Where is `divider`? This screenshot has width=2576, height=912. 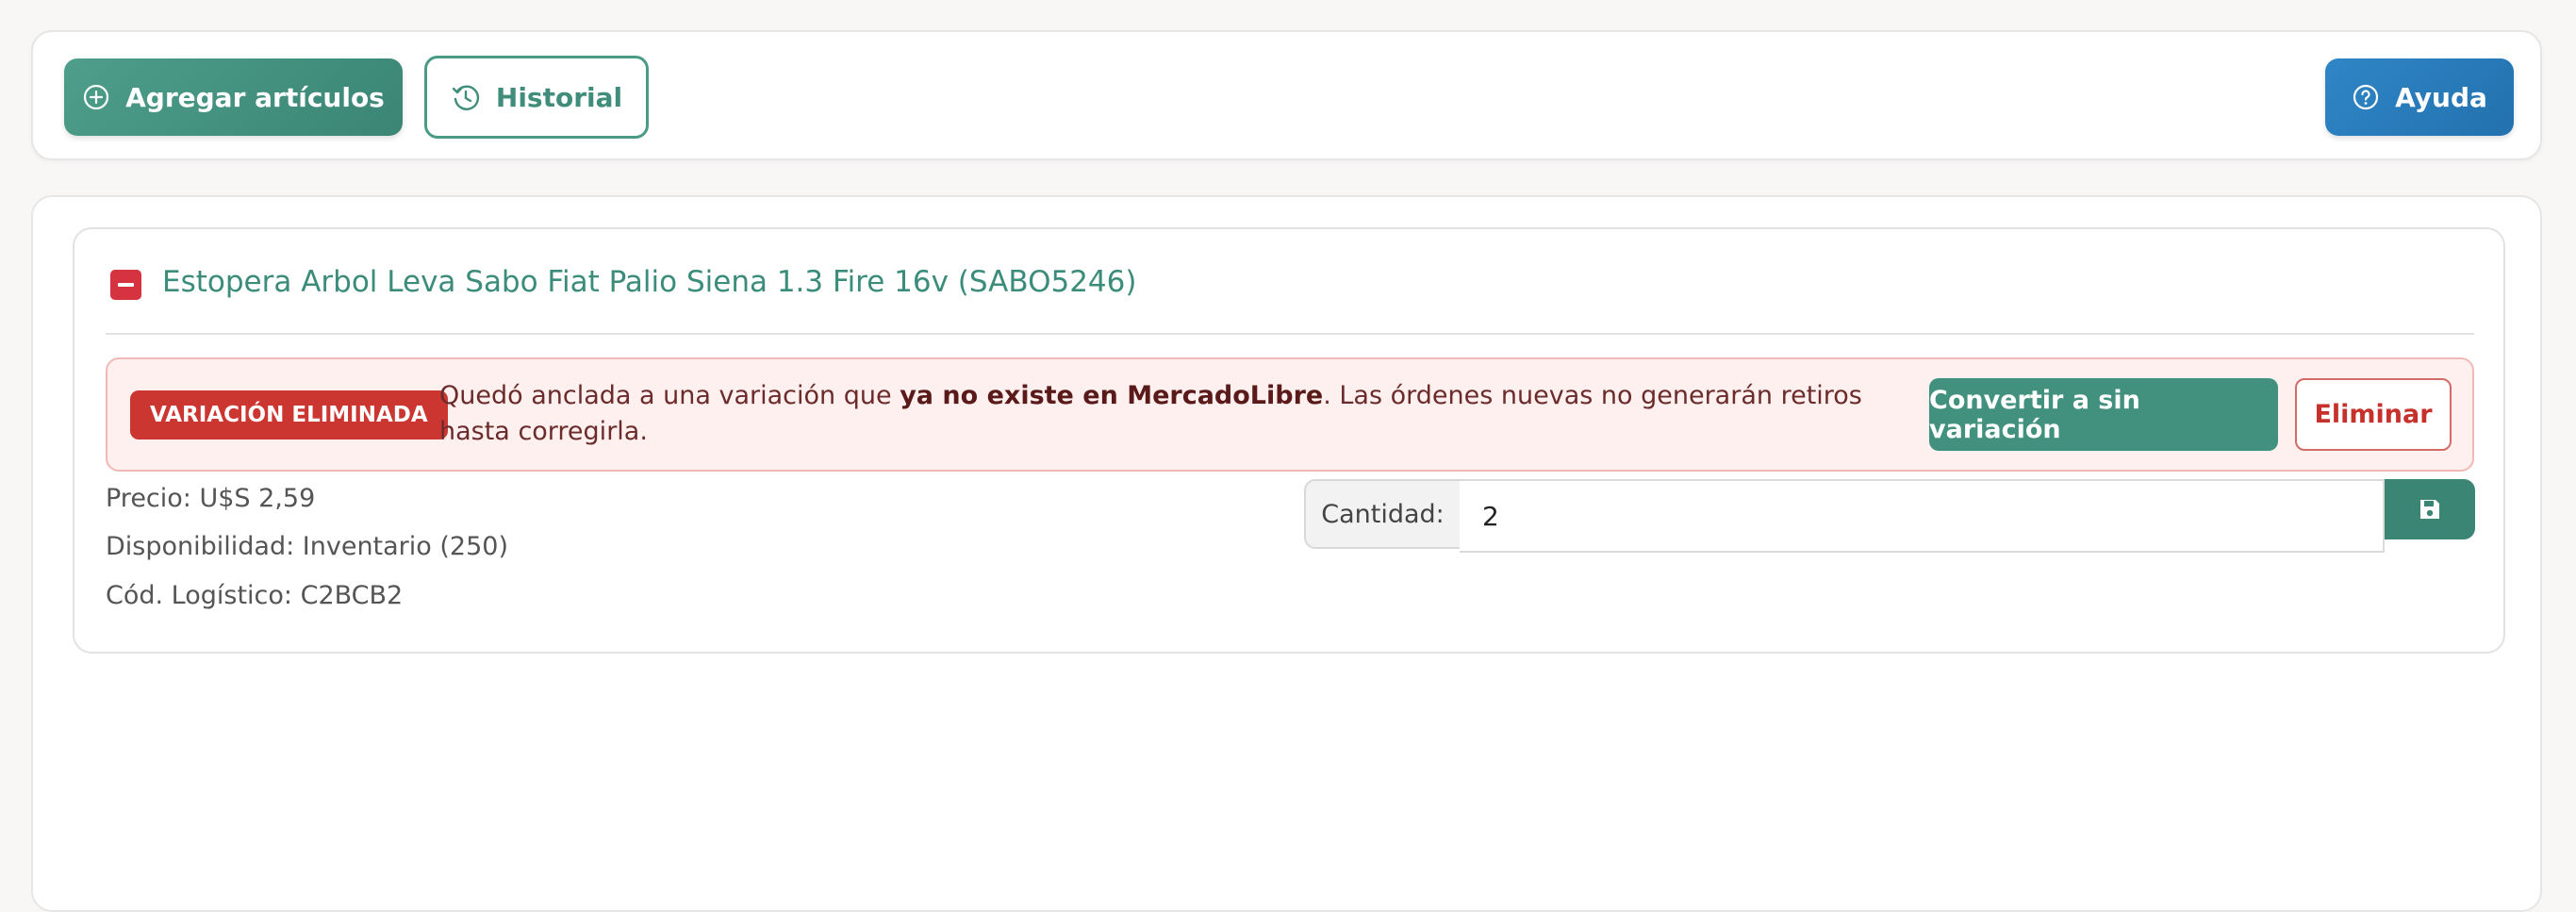
divider is located at coordinates (1290, 334).